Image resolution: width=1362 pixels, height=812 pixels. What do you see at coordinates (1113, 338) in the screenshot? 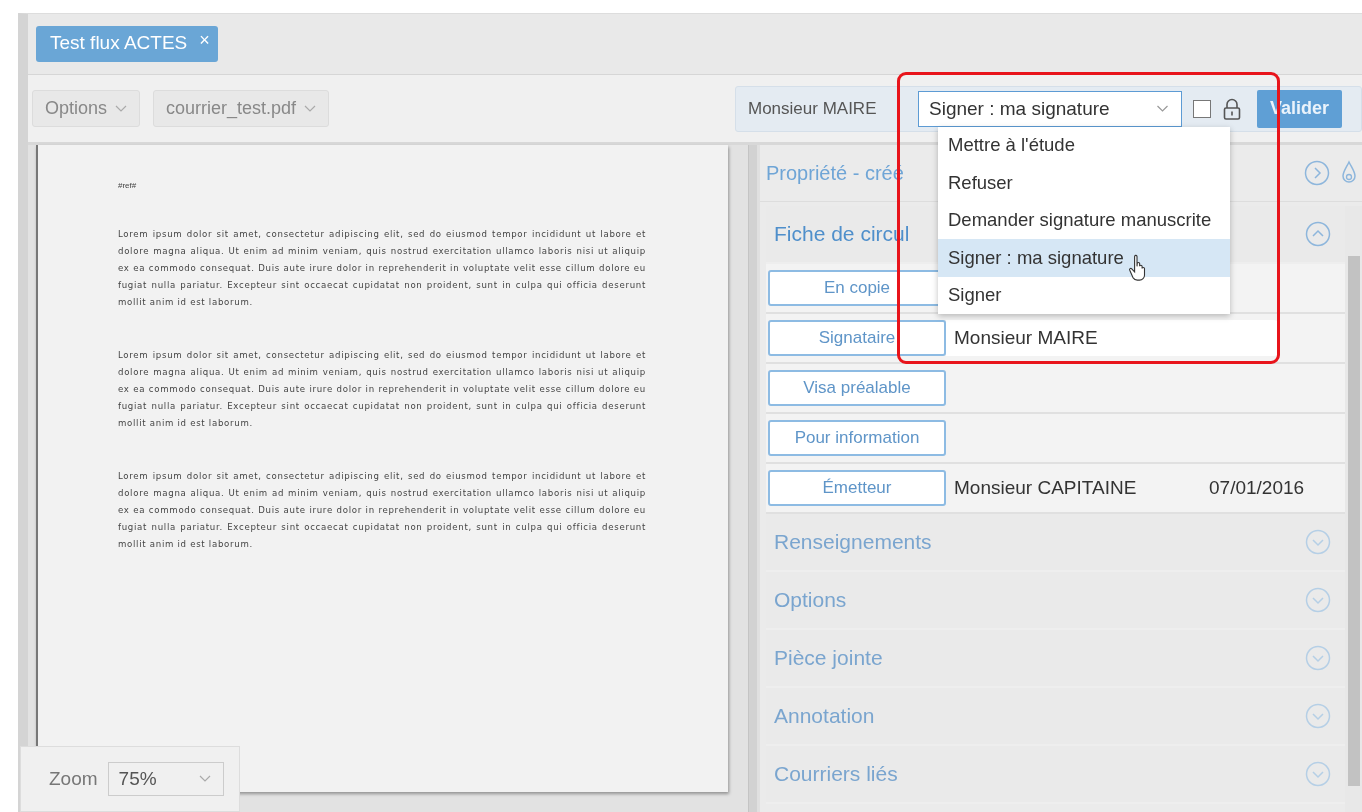
I see `person-field: Monsieur MAIRE` at bounding box center [1113, 338].